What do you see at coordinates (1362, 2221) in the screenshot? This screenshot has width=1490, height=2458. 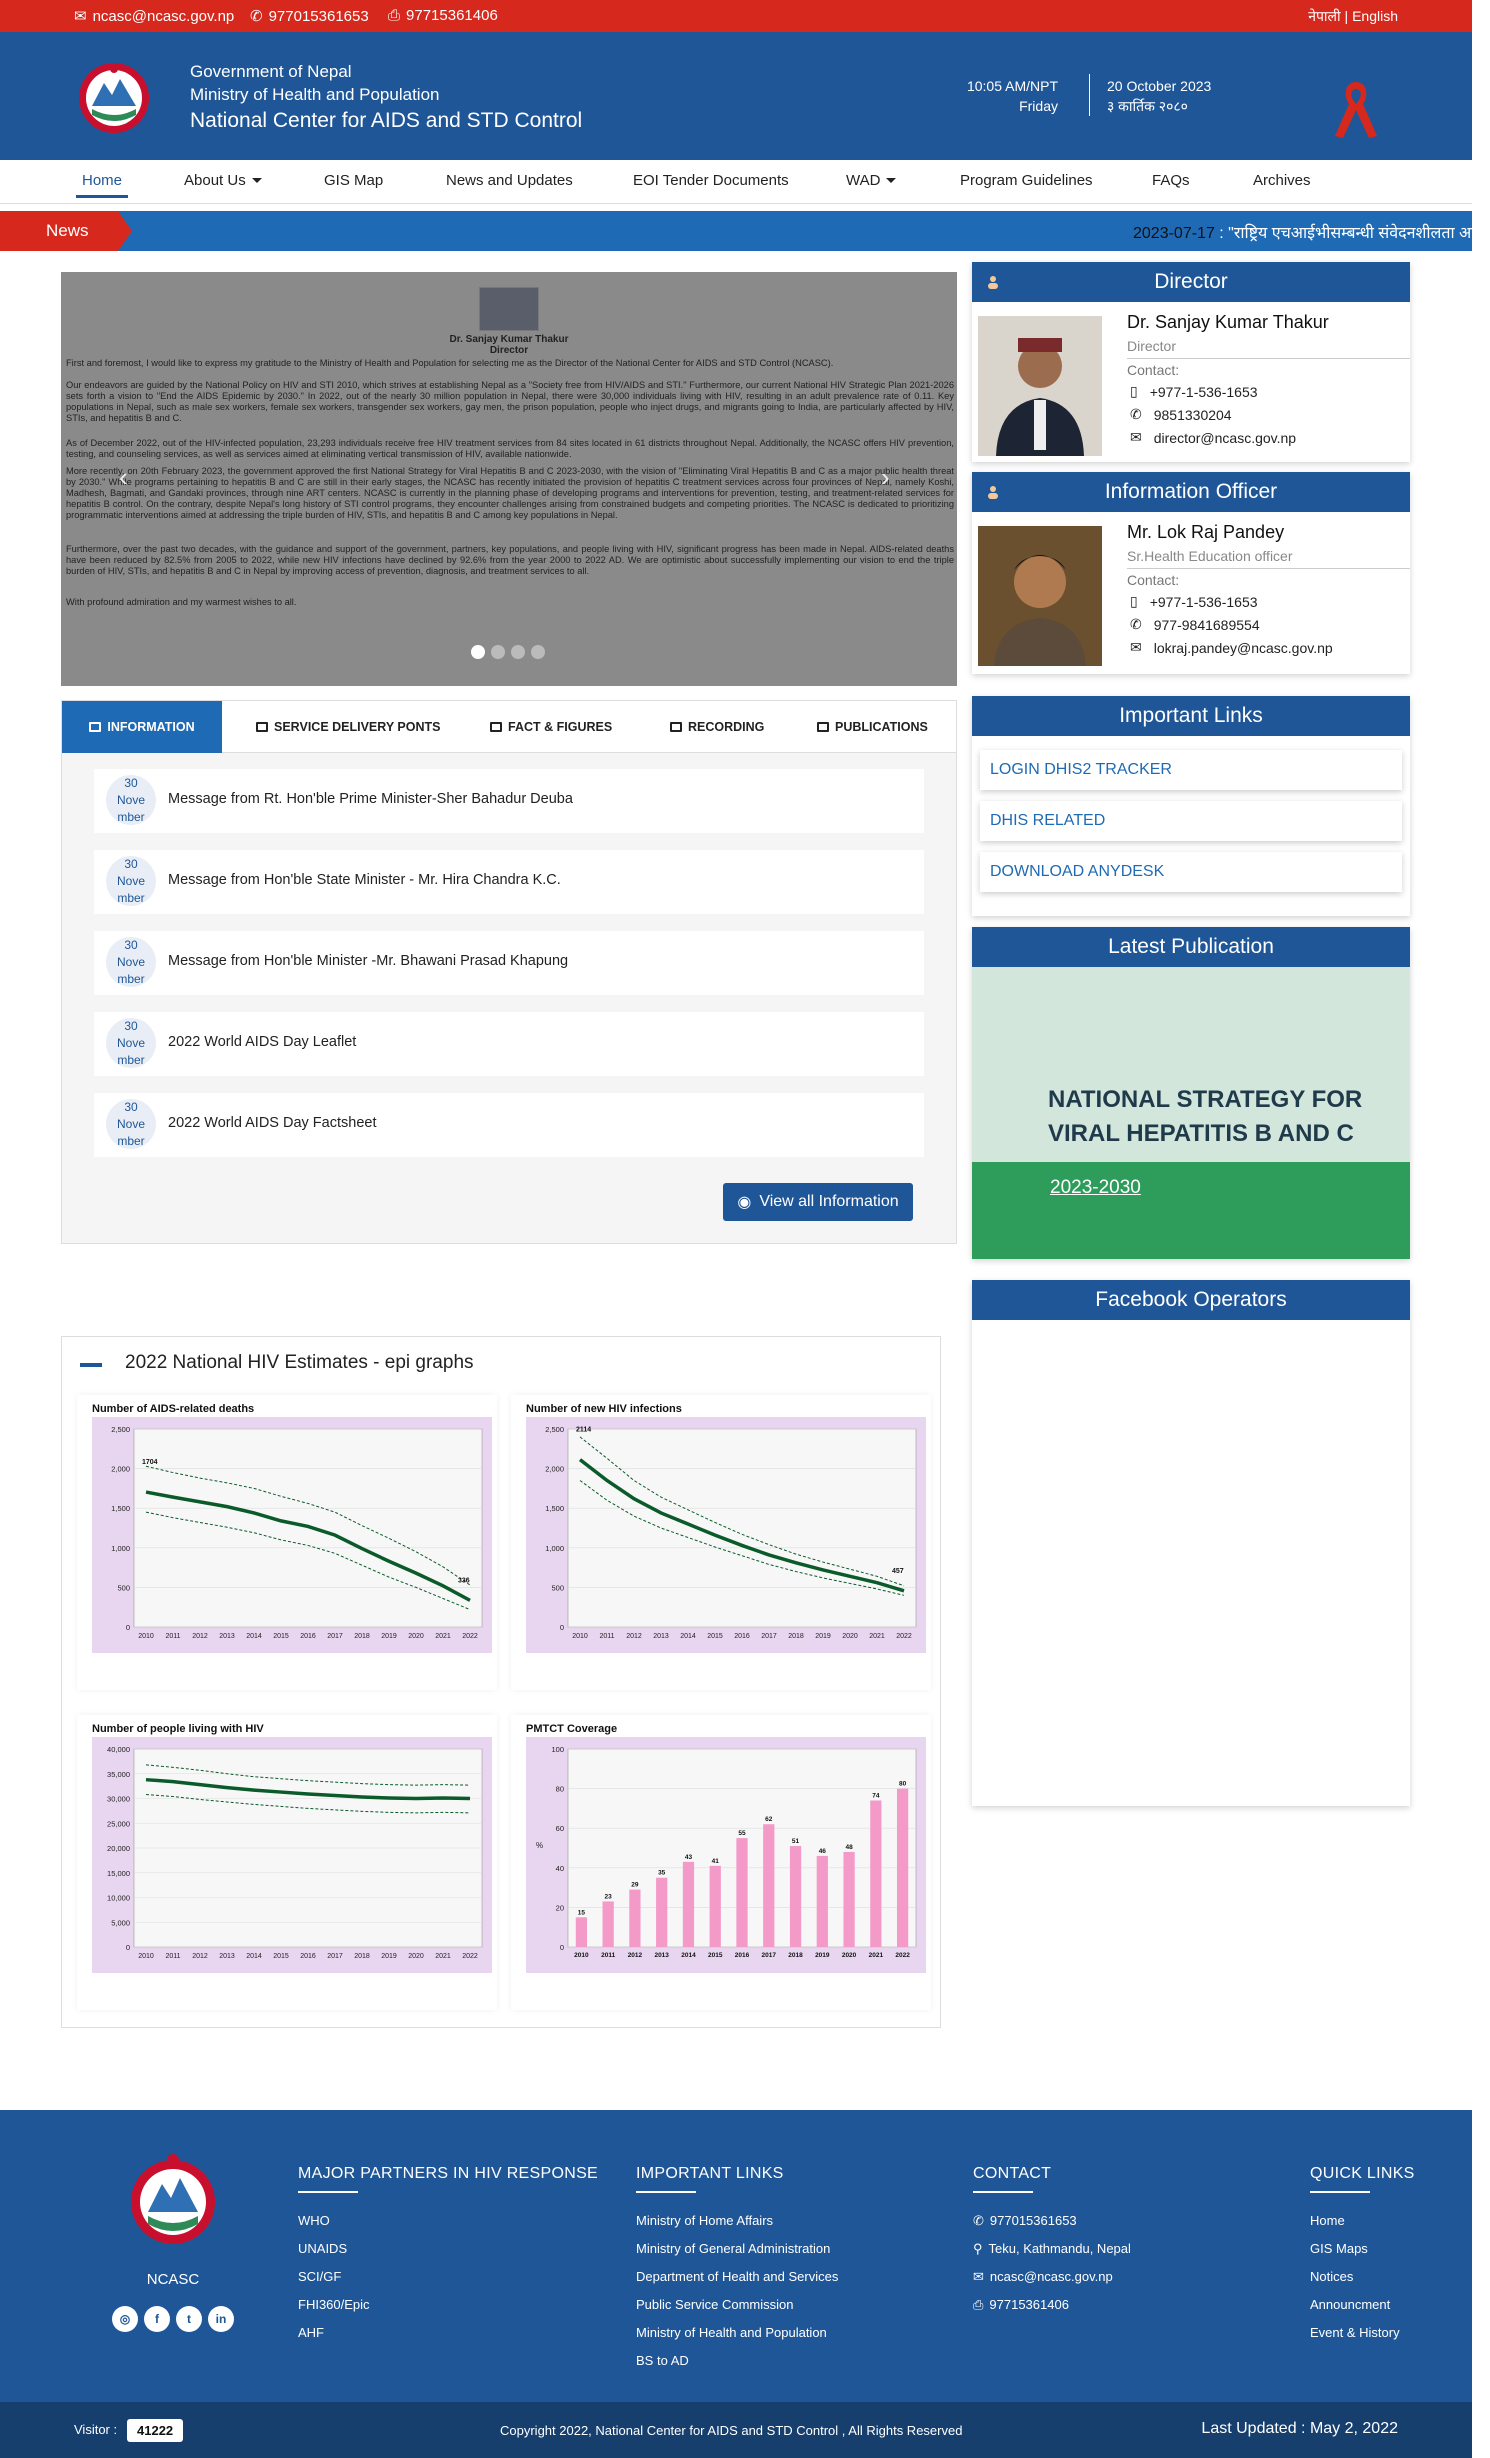 I see `footer-quick-link: Home` at bounding box center [1362, 2221].